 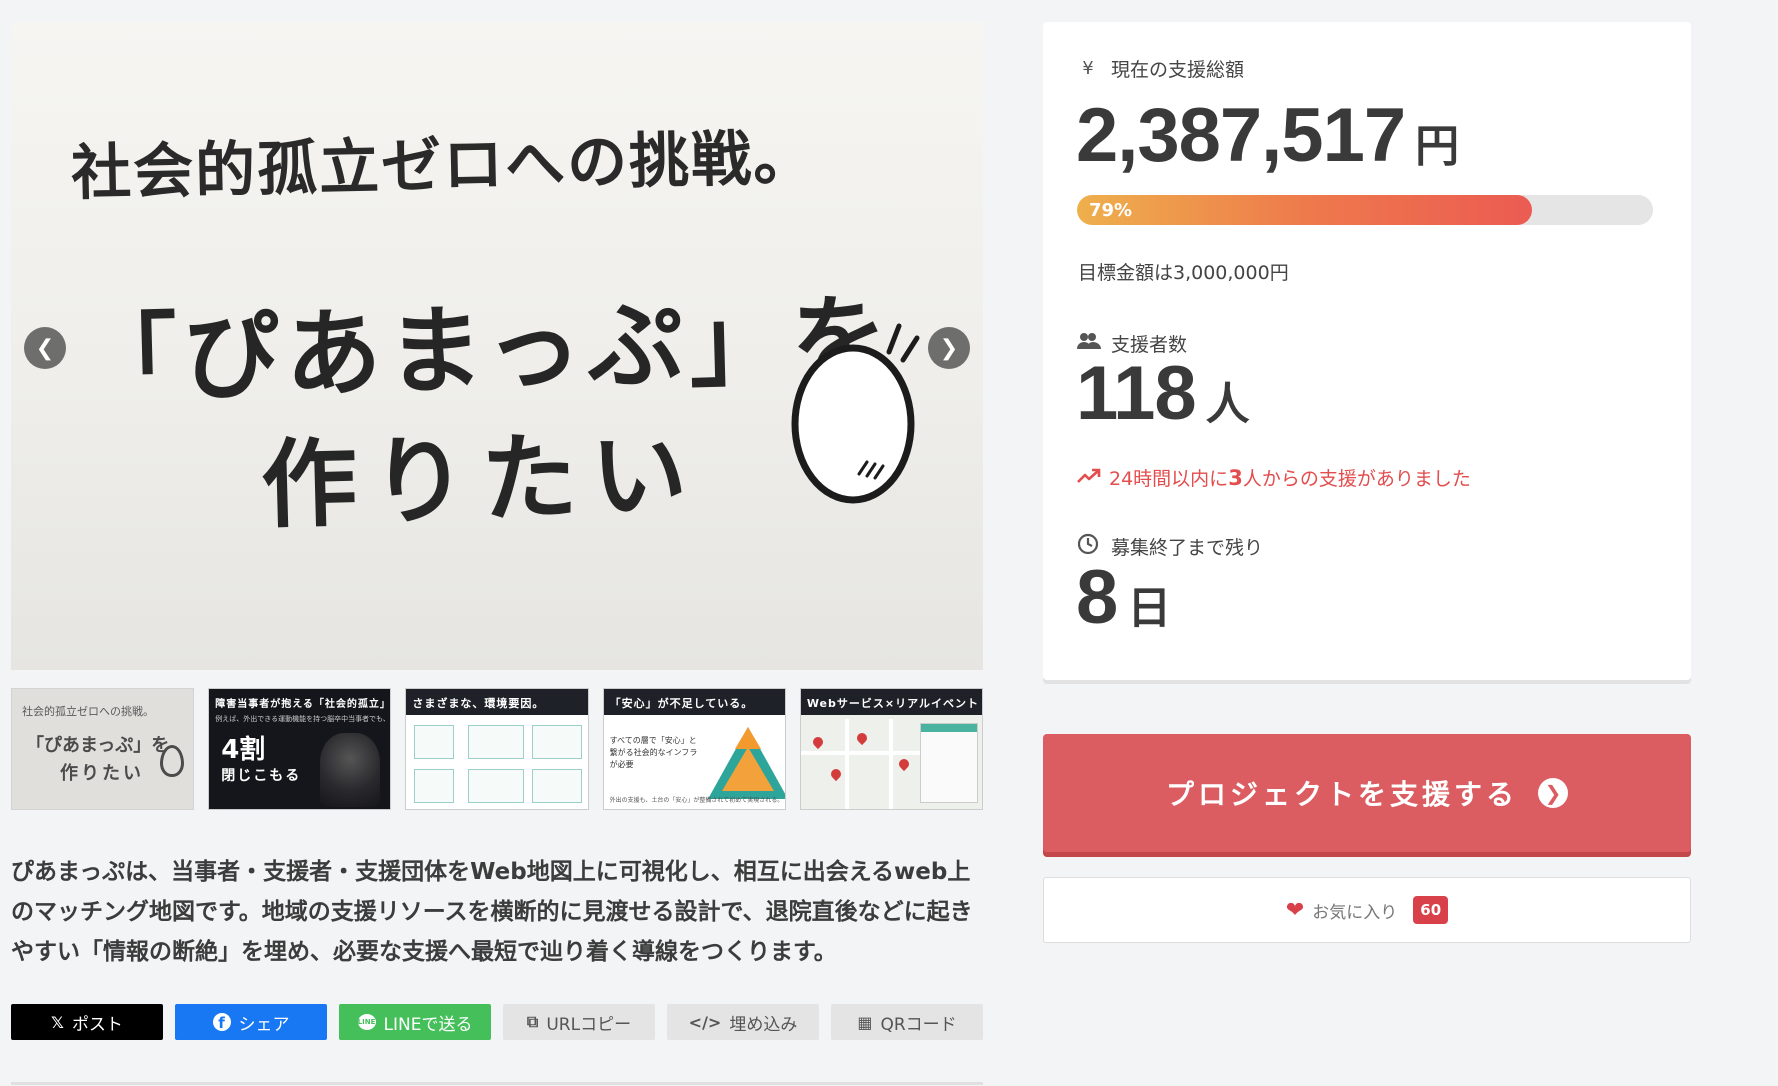 I want to click on section-divider, so click(x=497, y=1083).